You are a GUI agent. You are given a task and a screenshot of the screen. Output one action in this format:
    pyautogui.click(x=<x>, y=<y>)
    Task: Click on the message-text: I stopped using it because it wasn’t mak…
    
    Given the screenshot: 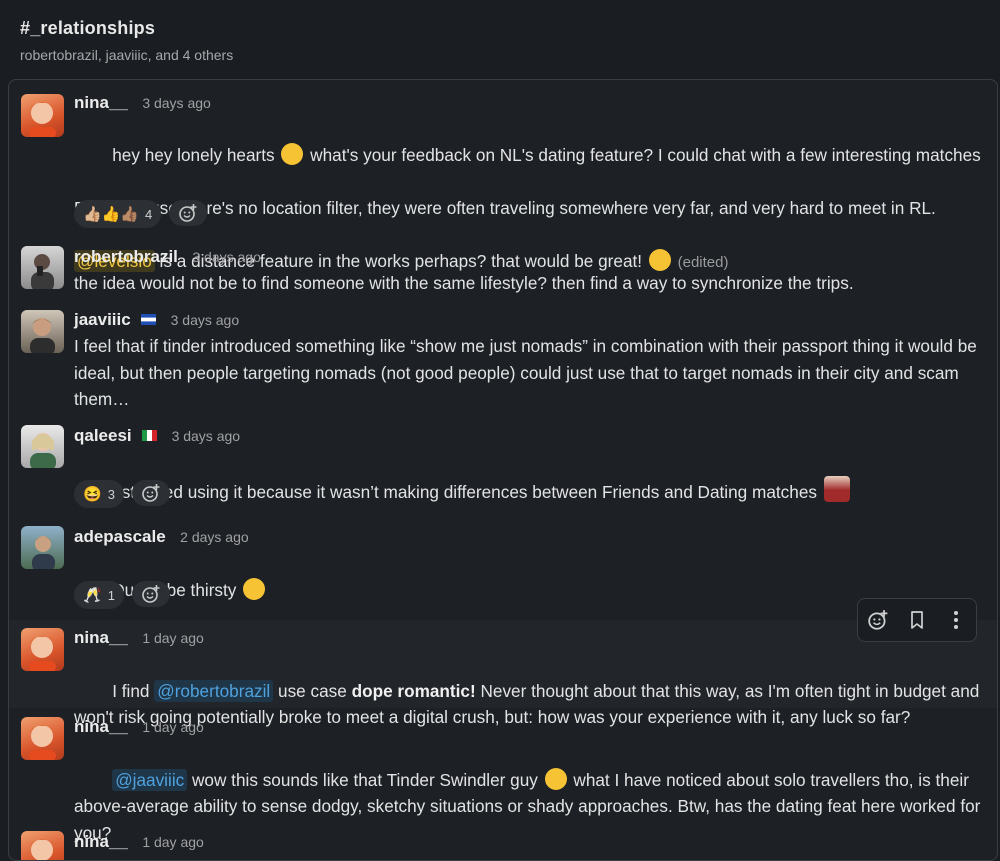 What is the action you would take?
    pyautogui.click(x=467, y=491)
    